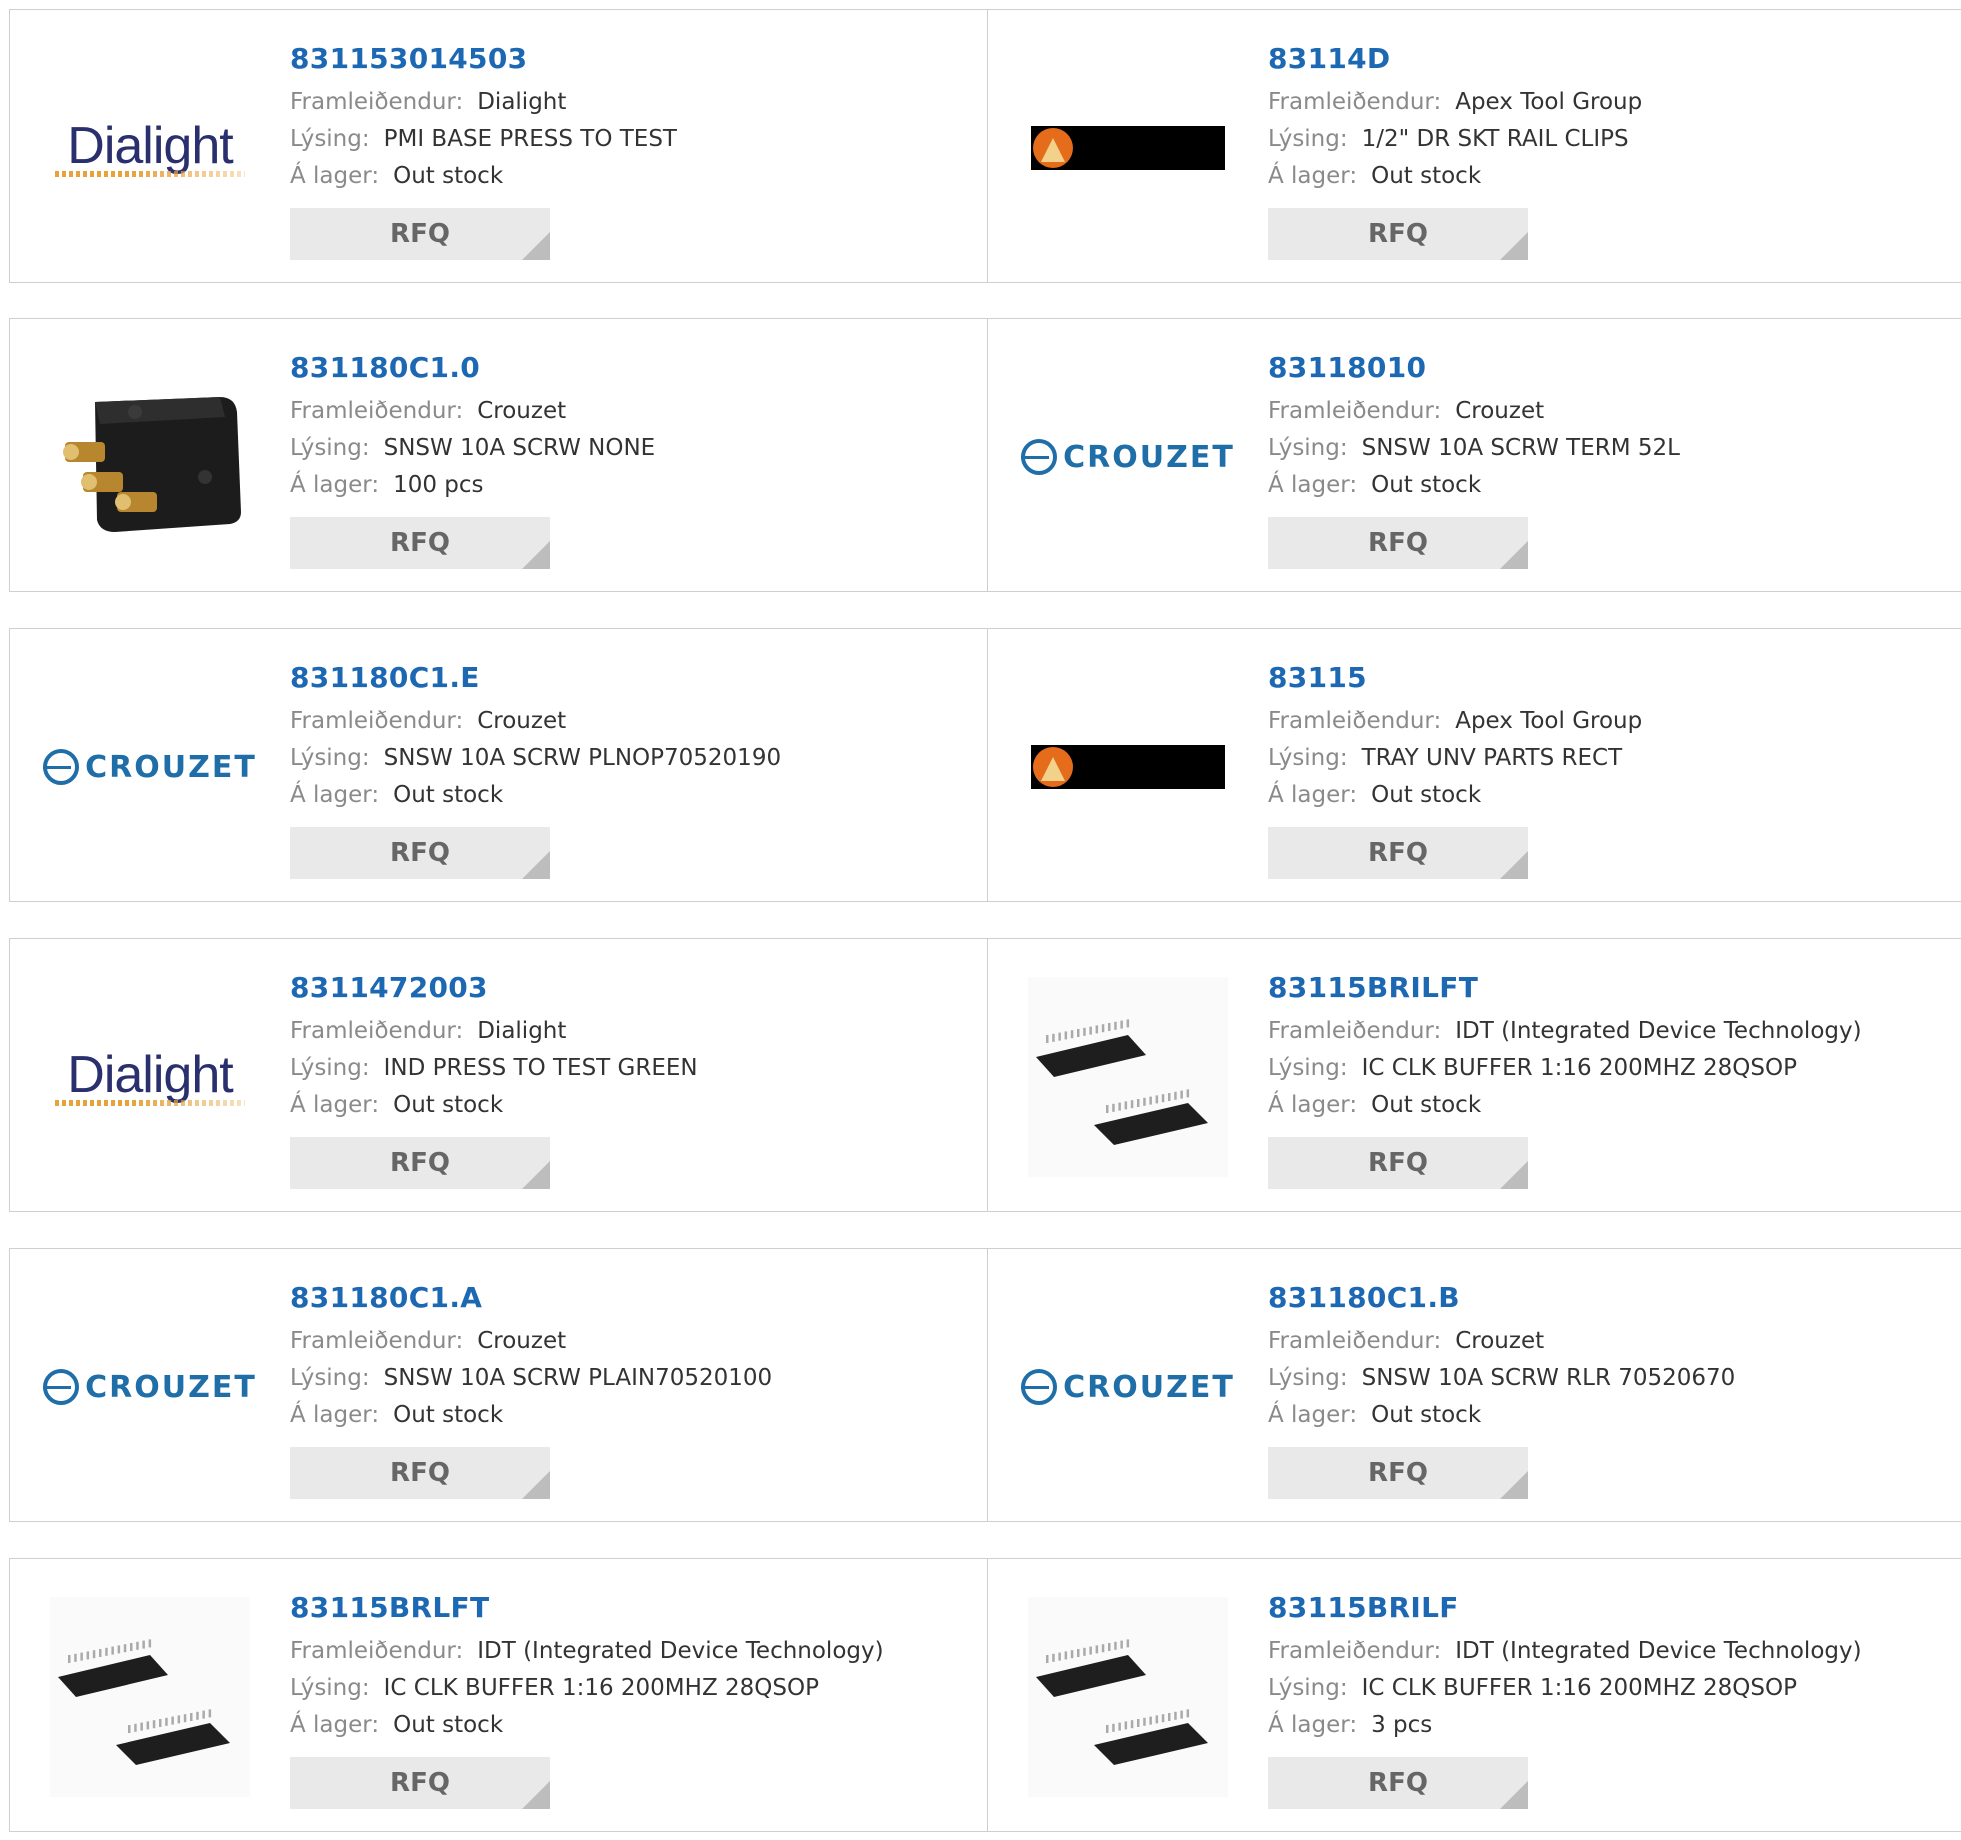 This screenshot has width=1961, height=1840. I want to click on description-row: Lýsing: TRAY UNV PARTS RECT, so click(1455, 758).